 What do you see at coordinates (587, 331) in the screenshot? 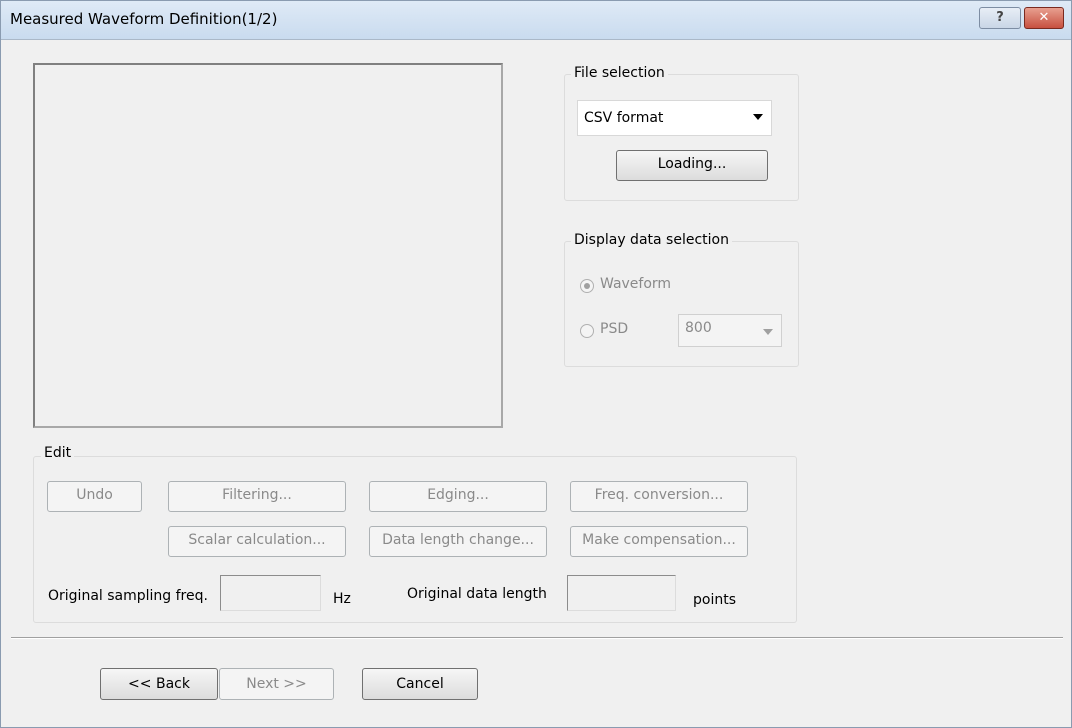
I see `psd-radio` at bounding box center [587, 331].